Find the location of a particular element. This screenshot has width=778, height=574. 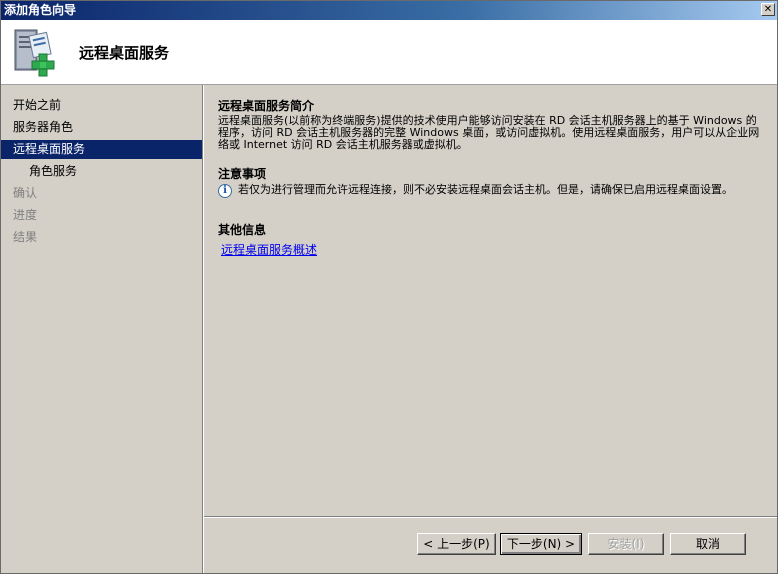

more-info-heading: 其他信息 is located at coordinates (242, 230).